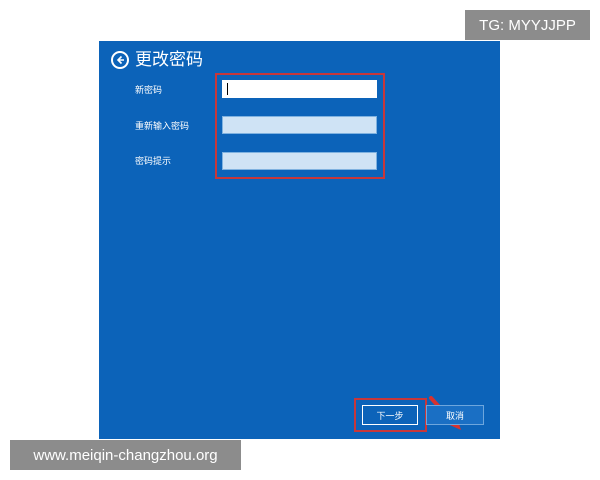 The width and height of the screenshot is (600, 480). I want to click on dialog-header: 更改密码, so click(157, 60).